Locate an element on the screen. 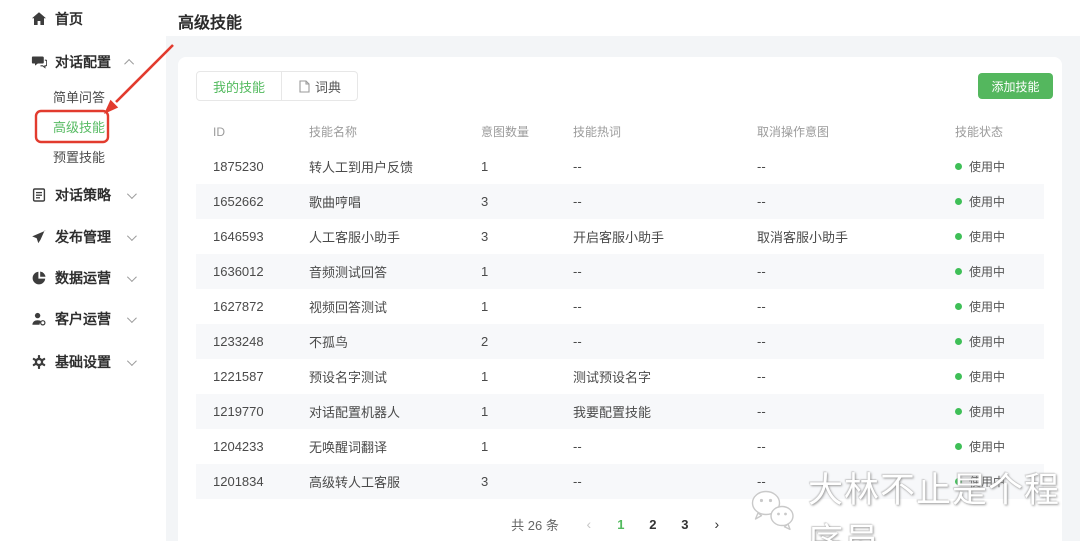  sidebar-item-publish-management: 发布管理 is located at coordinates (83, 237).